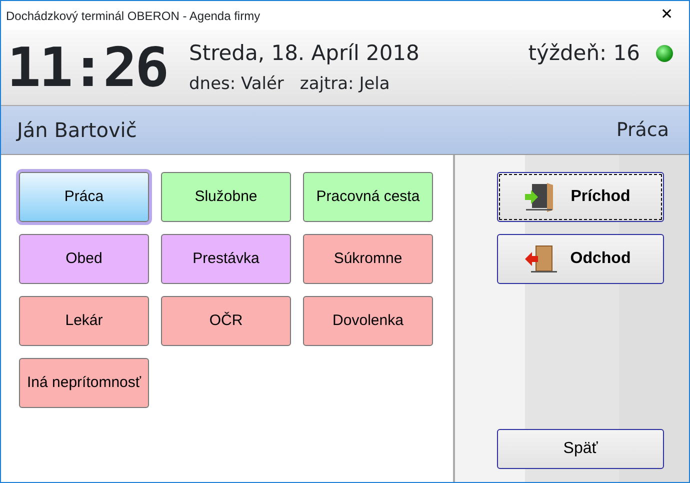 This screenshot has height=483, width=690. What do you see at coordinates (368, 197) in the screenshot?
I see `activity-button: Pracovná cesta` at bounding box center [368, 197].